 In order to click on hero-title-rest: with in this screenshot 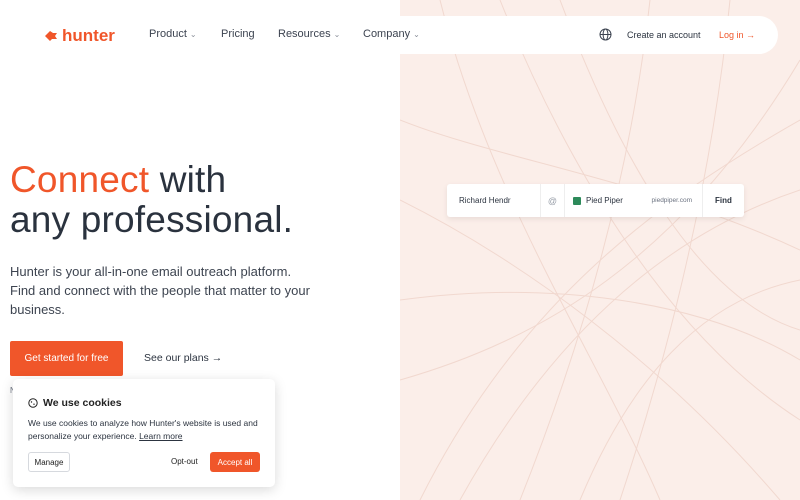, I will do `click(188, 179)`.